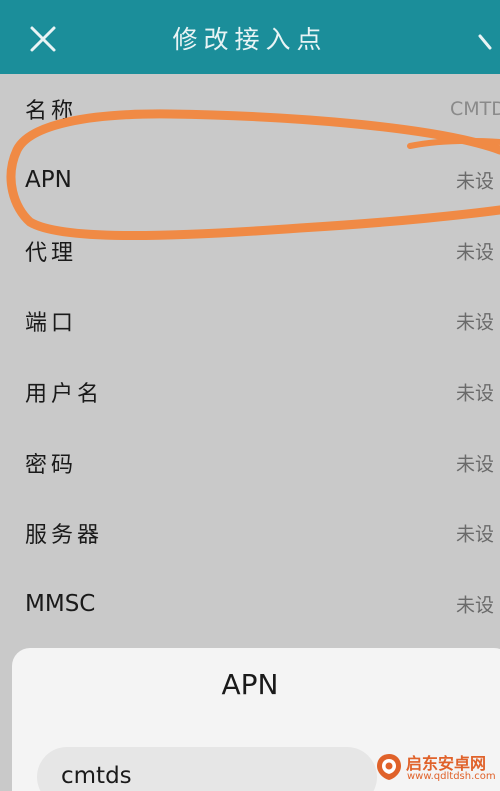  I want to click on row-label: 密码, so click(51, 465).